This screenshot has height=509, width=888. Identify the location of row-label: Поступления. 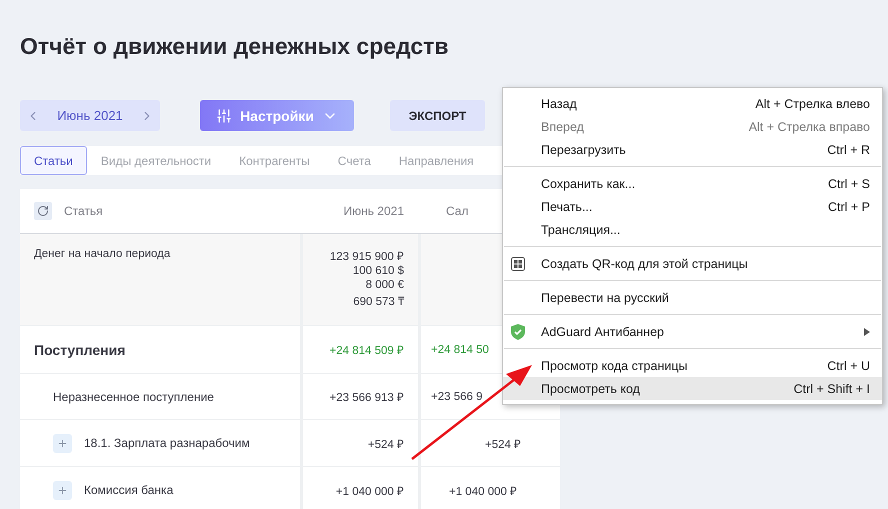
(80, 350).